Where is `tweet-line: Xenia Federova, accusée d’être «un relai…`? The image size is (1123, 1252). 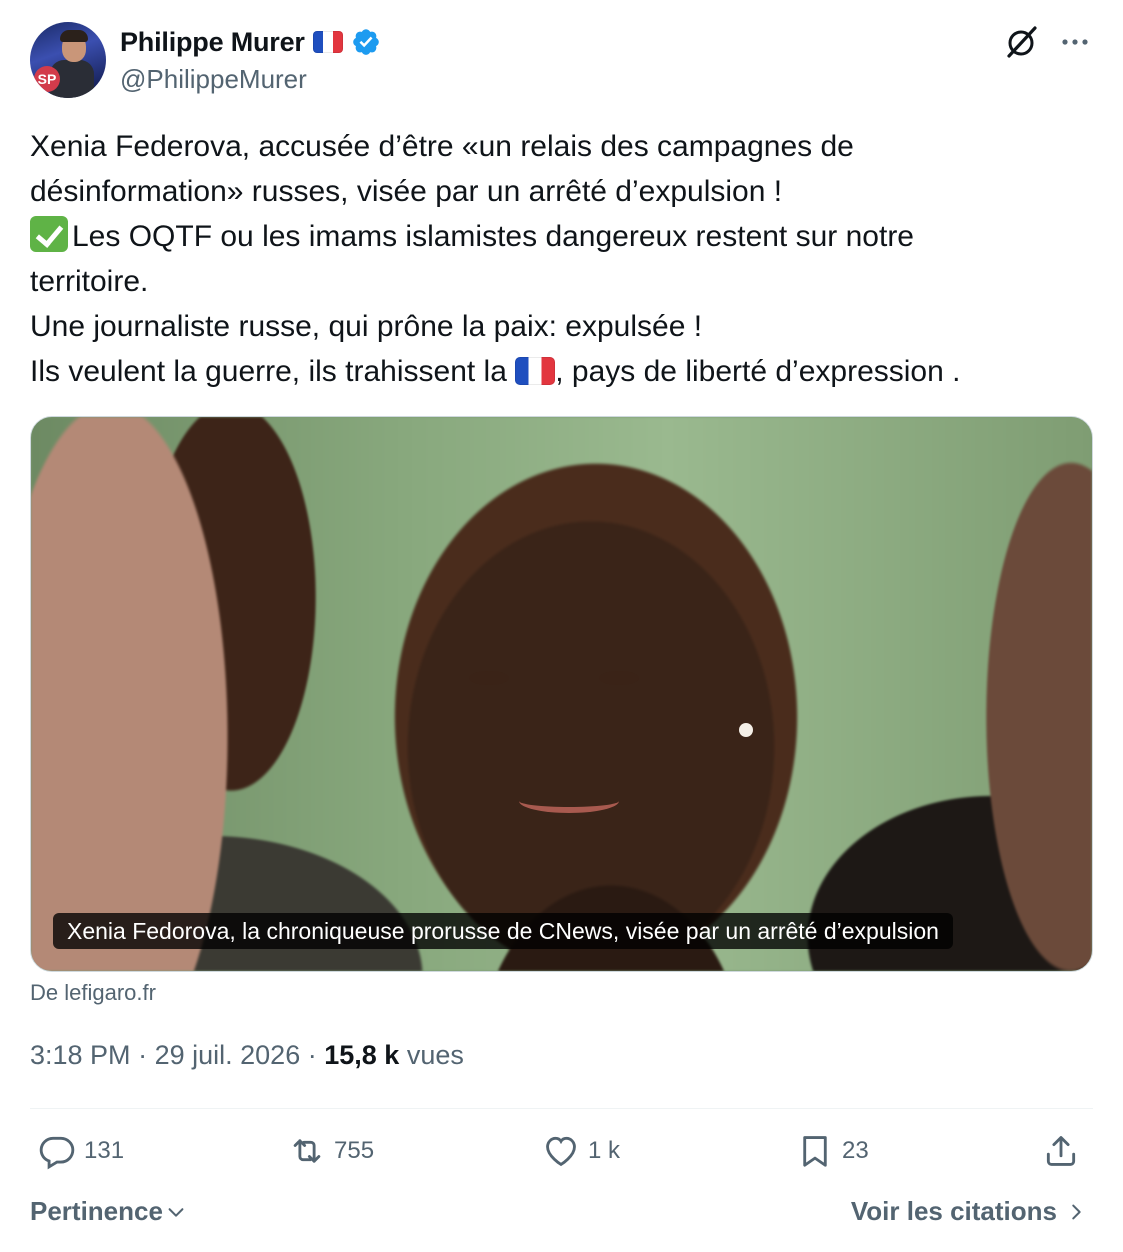 tweet-line: Xenia Federova, accusée d’être «un relai… is located at coordinates (442, 146).